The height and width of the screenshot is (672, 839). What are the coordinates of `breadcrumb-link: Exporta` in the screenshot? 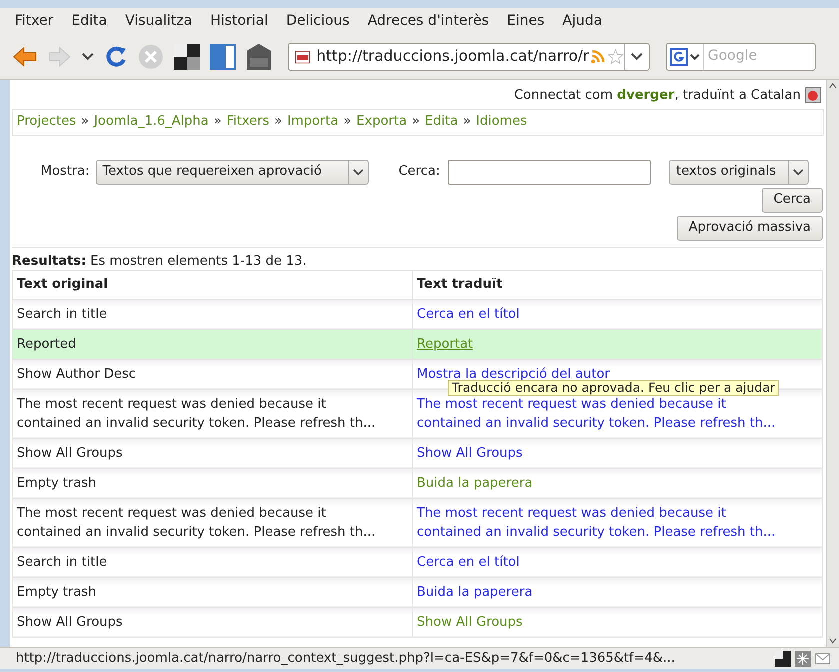 It's located at (382, 122).